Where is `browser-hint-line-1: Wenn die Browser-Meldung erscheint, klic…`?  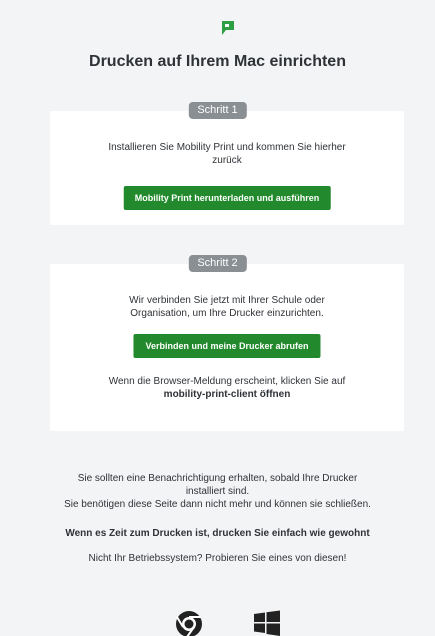 browser-hint-line-1: Wenn die Browser-Meldung erscheint, klic… is located at coordinates (227, 381).